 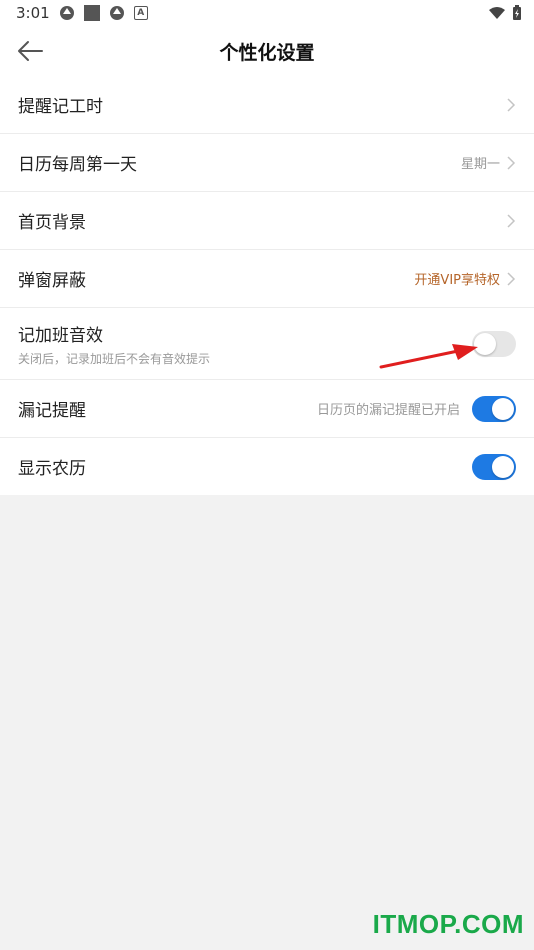 What do you see at coordinates (52, 223) in the screenshot?
I see `setting-label: 首页背景` at bounding box center [52, 223].